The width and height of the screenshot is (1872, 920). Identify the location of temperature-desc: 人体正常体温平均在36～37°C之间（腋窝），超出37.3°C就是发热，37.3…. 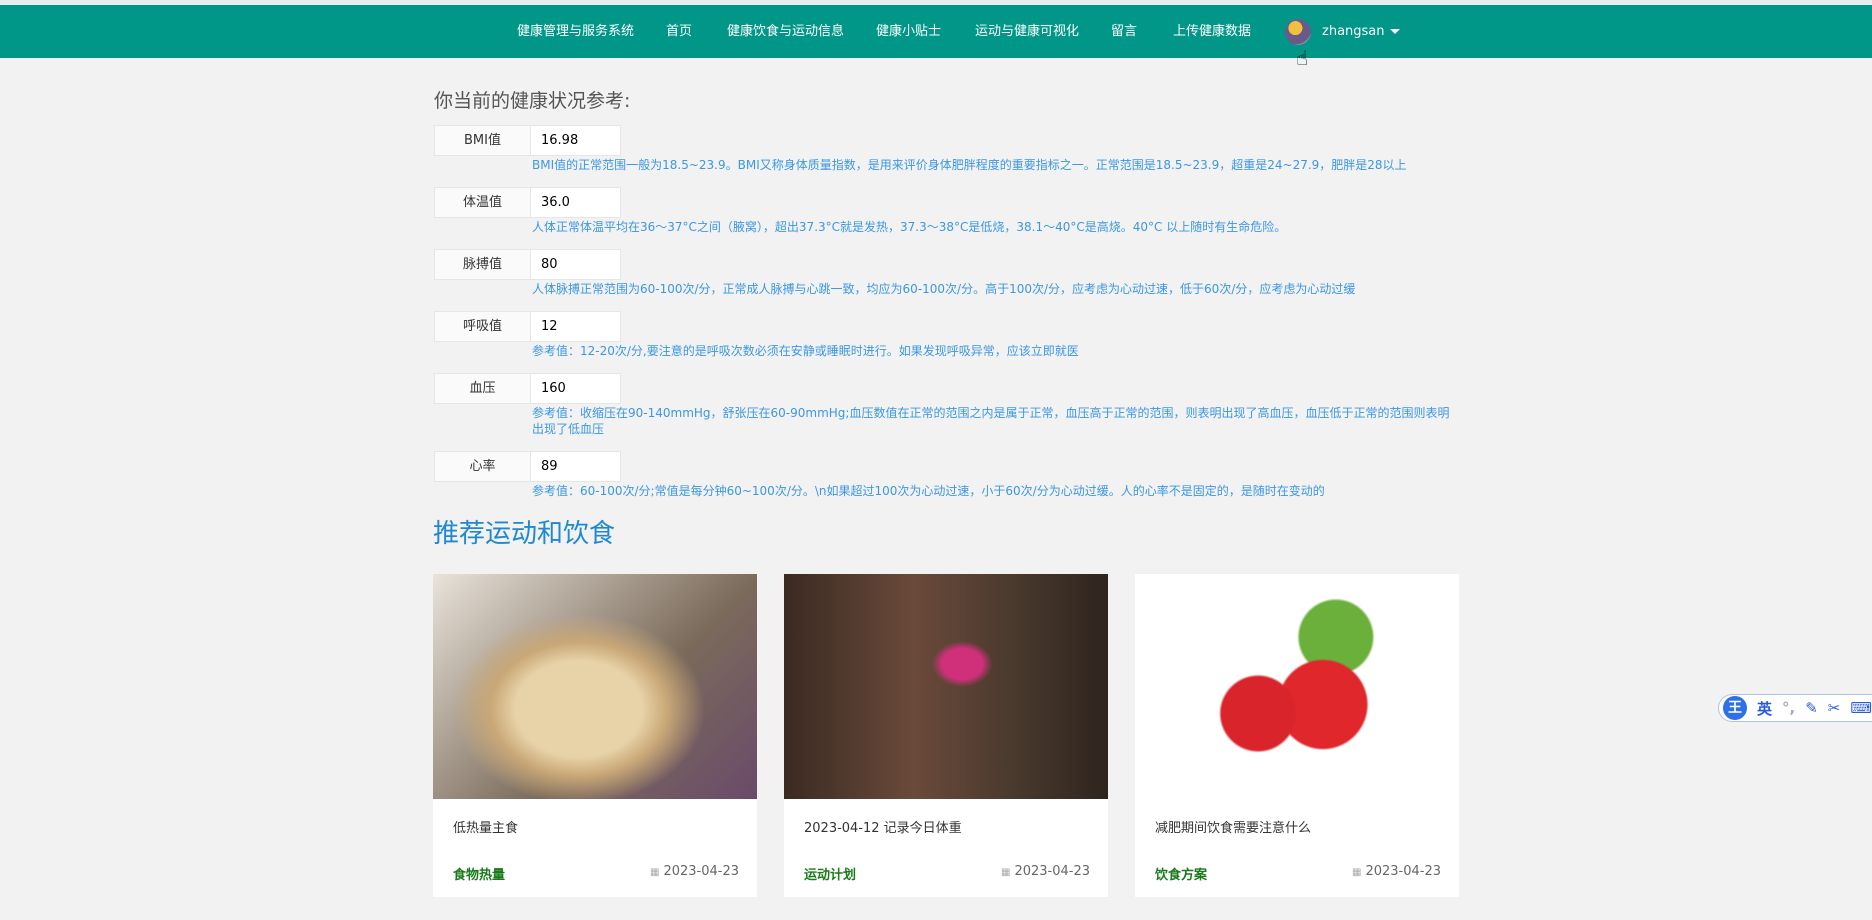
(909, 227).